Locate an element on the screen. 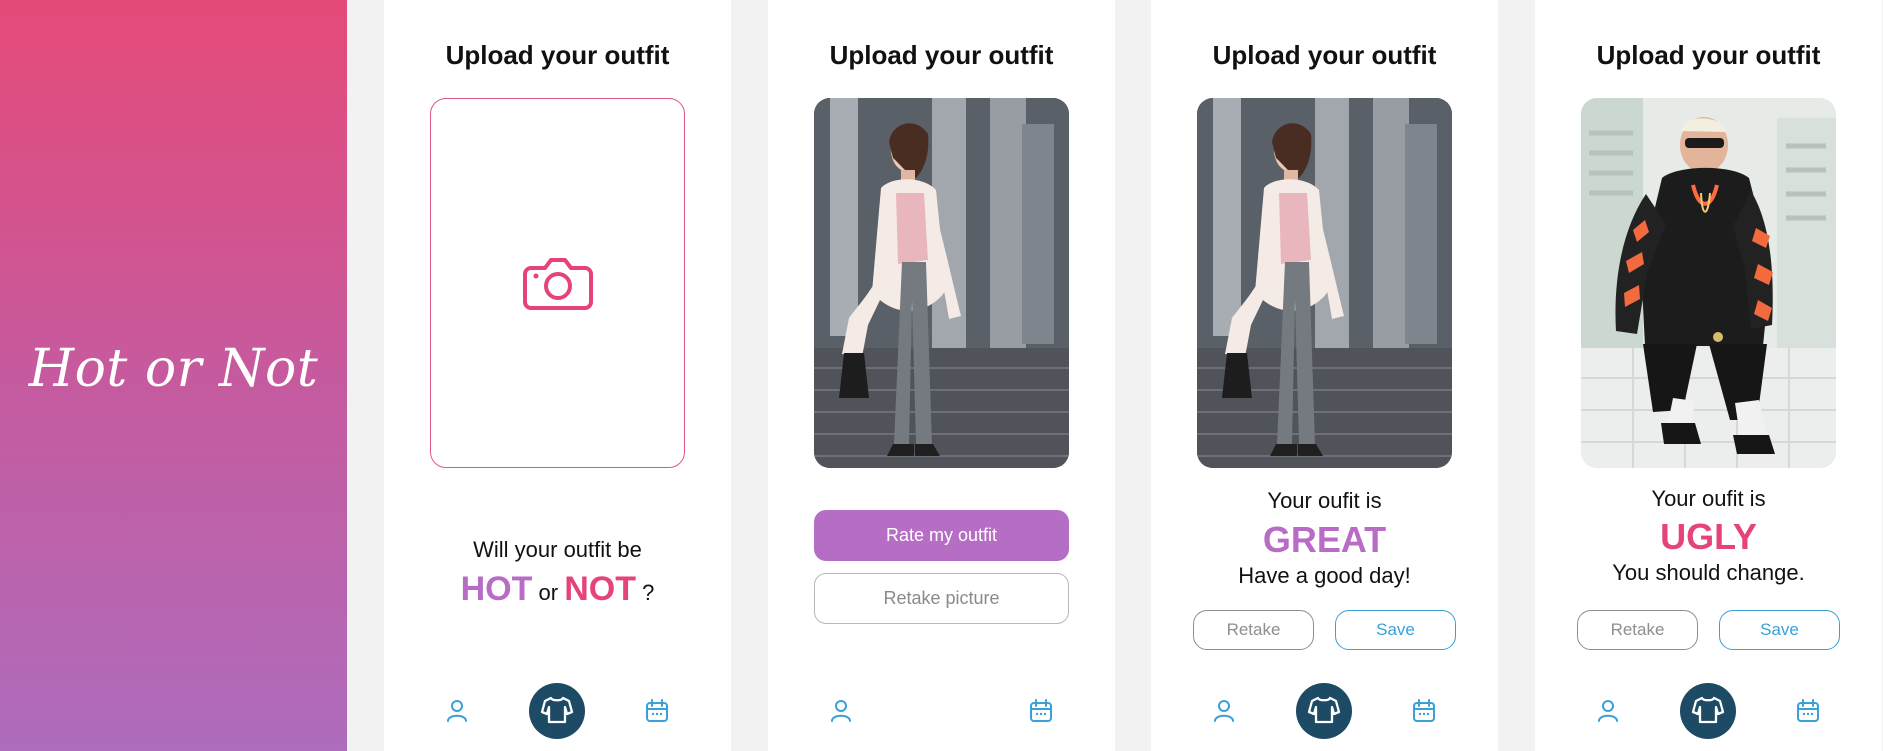  question-line1: Will your outfit be is located at coordinates (557, 549).